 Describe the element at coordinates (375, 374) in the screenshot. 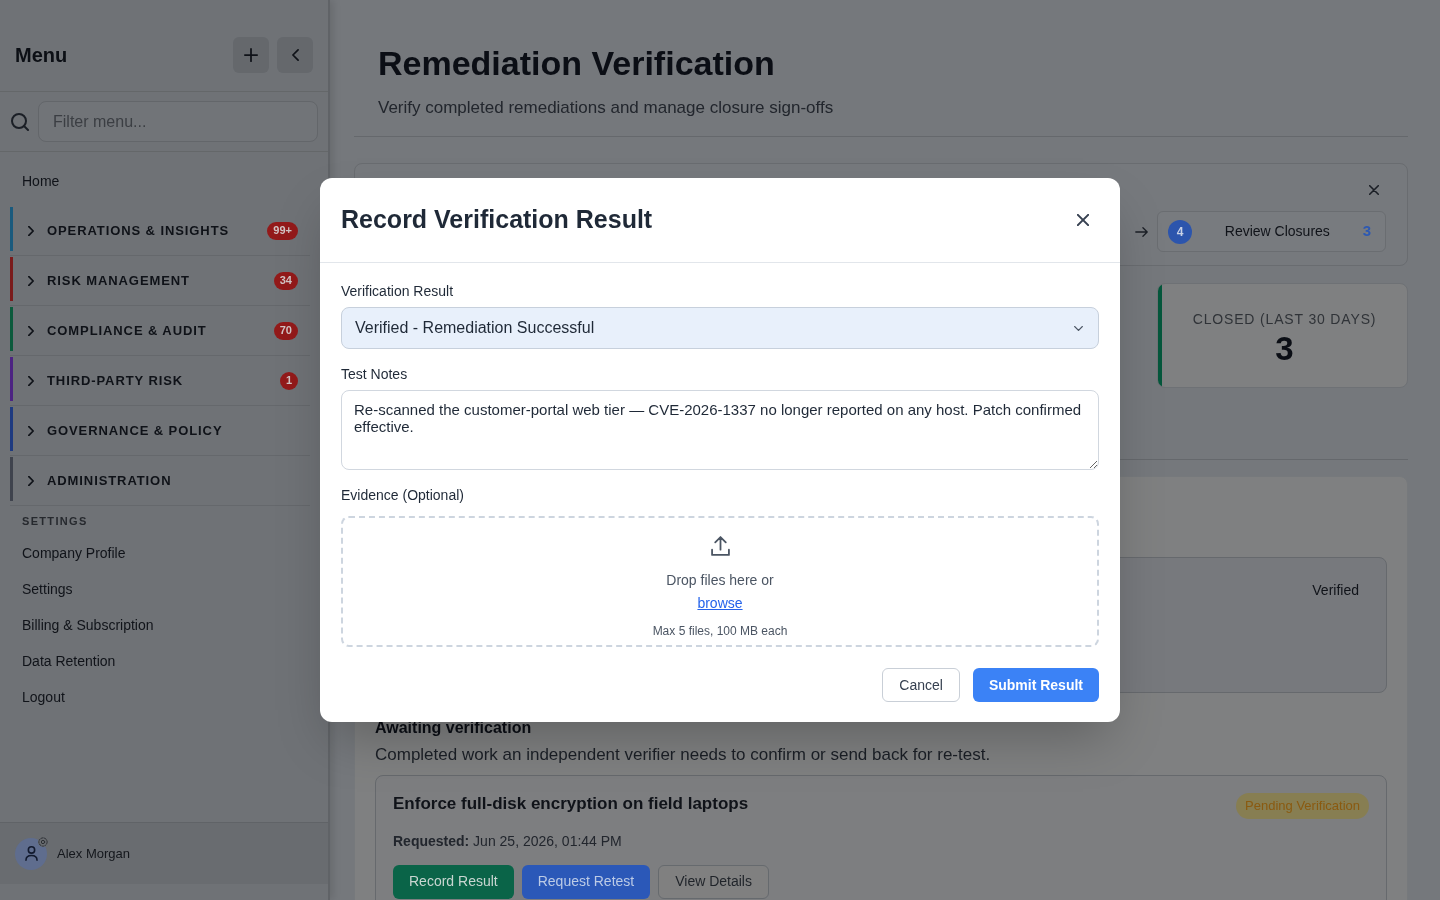

I see `field-label: Test Notes` at that location.